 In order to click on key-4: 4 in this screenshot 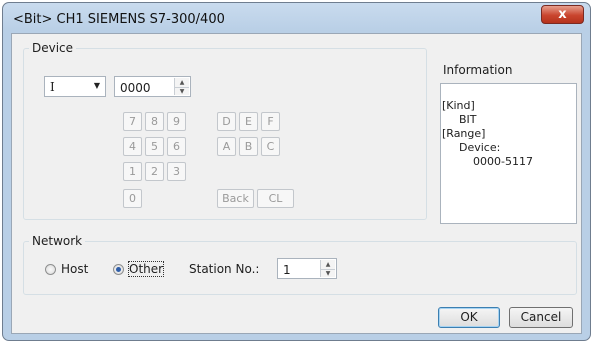, I will do `click(132, 146)`.